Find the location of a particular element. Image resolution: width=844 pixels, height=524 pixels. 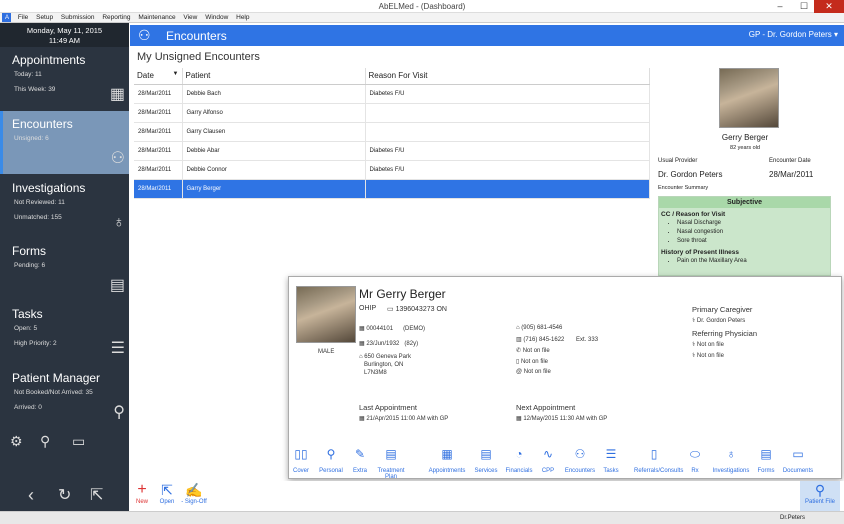

people-icon: ⚇ is located at coordinates (144, 35).